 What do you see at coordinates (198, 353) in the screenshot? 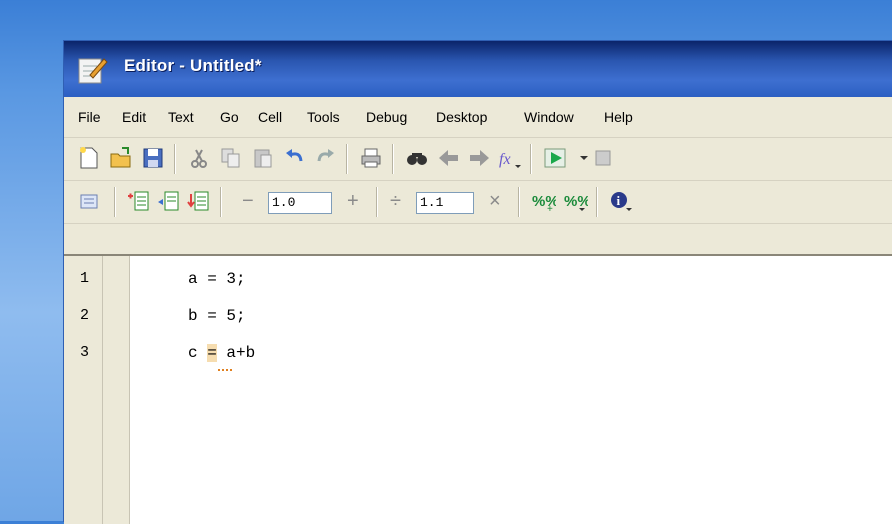
I see `code-text: c` at bounding box center [198, 353].